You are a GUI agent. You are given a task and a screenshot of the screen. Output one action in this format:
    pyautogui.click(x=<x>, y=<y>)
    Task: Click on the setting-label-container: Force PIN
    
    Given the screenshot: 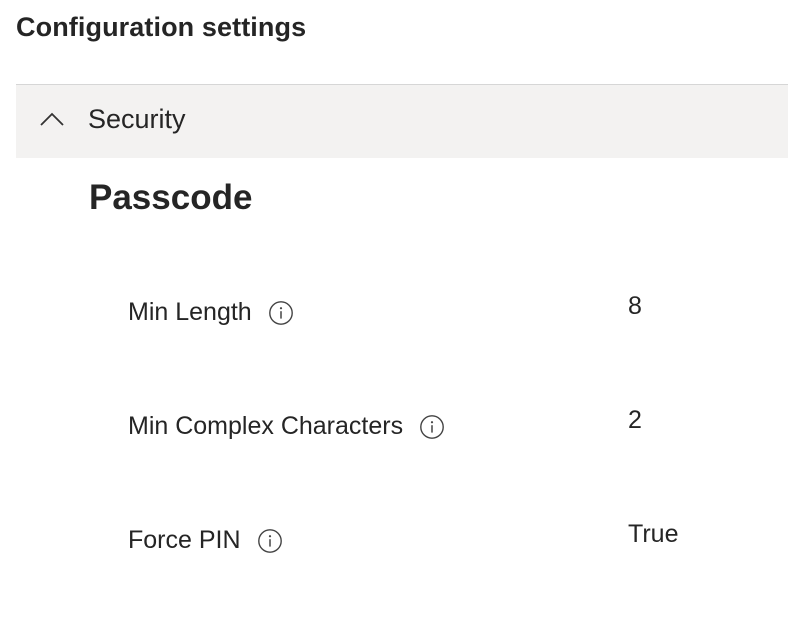 What is the action you would take?
    pyautogui.click(x=205, y=540)
    